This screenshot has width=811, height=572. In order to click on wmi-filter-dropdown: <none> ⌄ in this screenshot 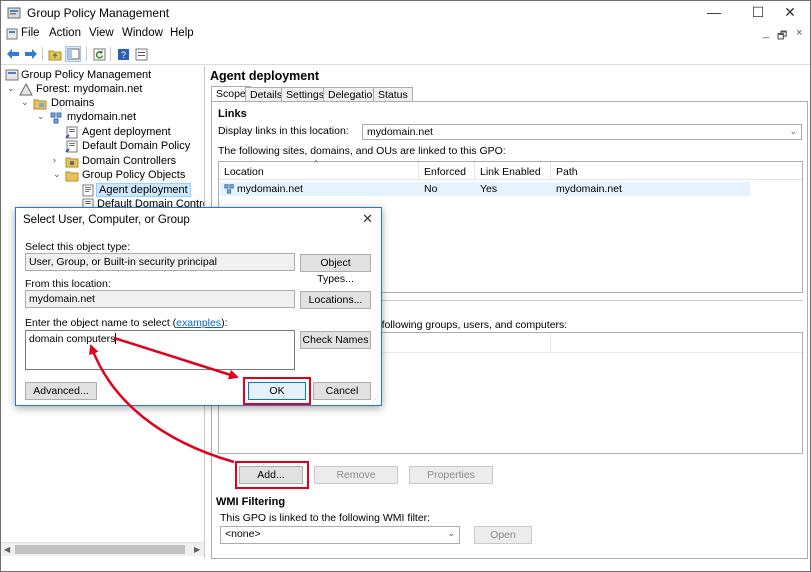, I will do `click(340, 535)`.